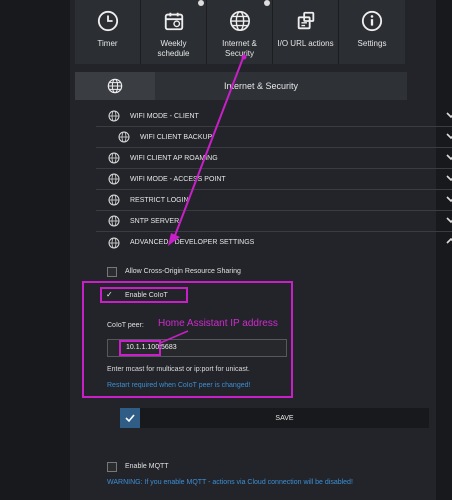 Image resolution: width=452 pixels, height=500 pixels. Describe the element at coordinates (372, 21) in the screenshot. I see `info-icon` at that location.